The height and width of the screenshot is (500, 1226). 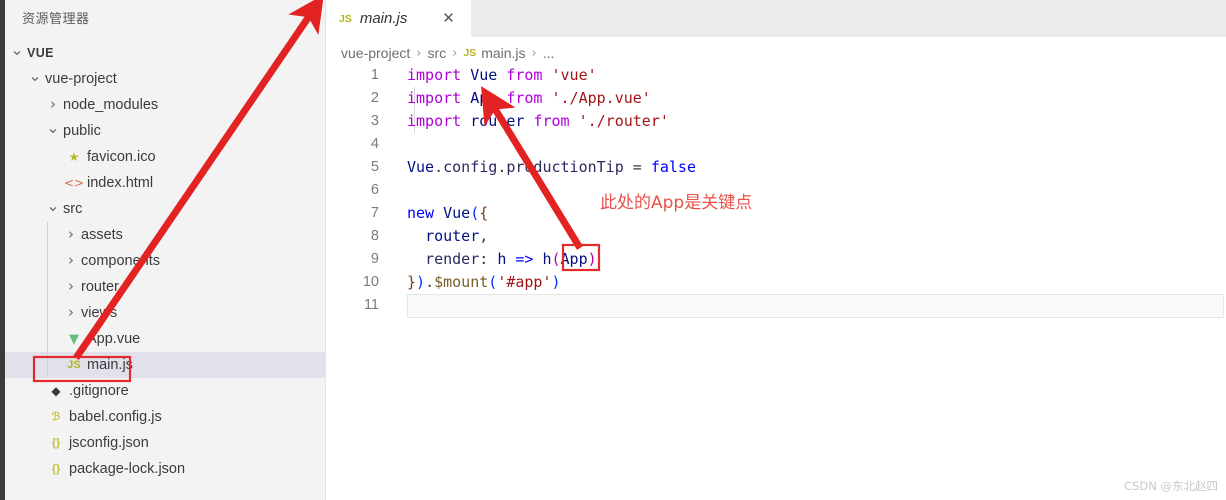 I want to click on code-token: (, so click(x=556, y=259).